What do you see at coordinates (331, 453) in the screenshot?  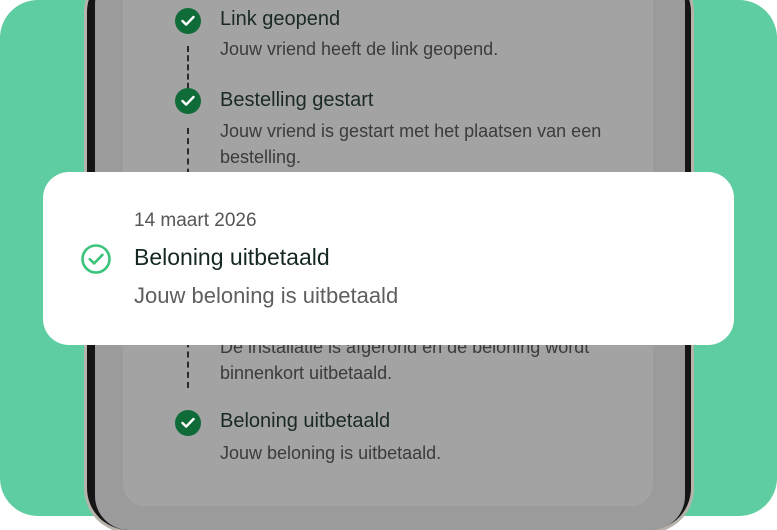 I see `timeline-item-description: Jouw beloning is uitbetaald.` at bounding box center [331, 453].